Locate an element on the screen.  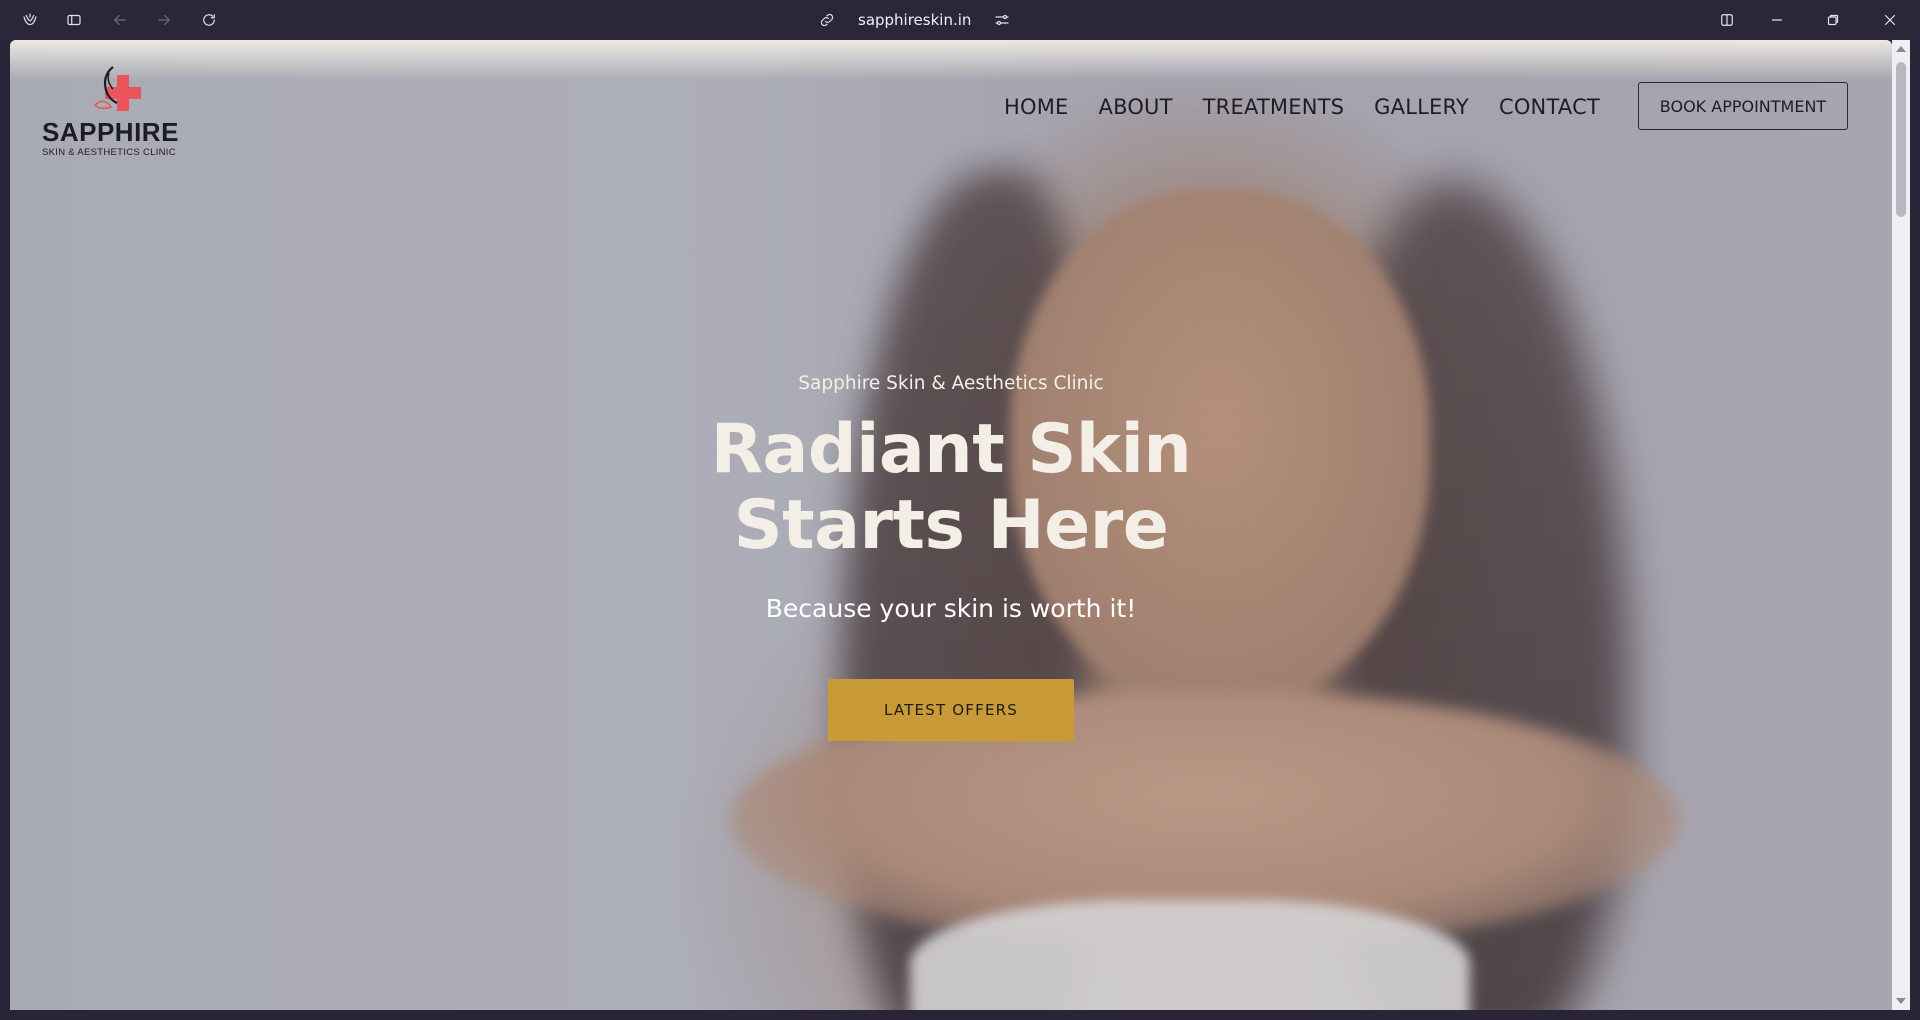
url-text: sapphireskin.in is located at coordinates (914, 20).